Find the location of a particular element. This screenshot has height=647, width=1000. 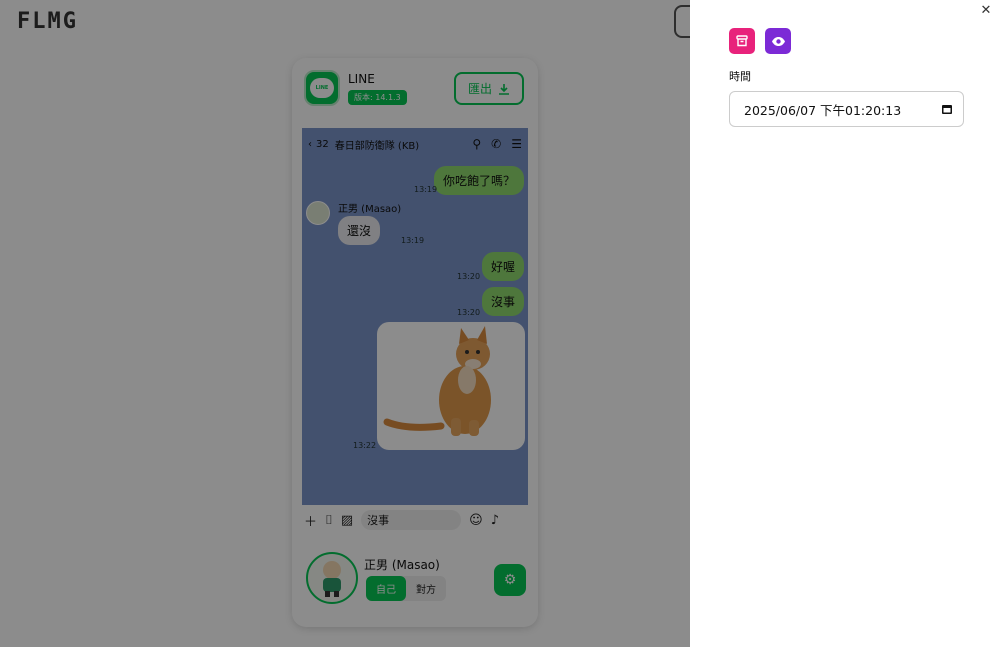

datetime-value: 2025/06/07 下午01:20:13 is located at coordinates (823, 110).